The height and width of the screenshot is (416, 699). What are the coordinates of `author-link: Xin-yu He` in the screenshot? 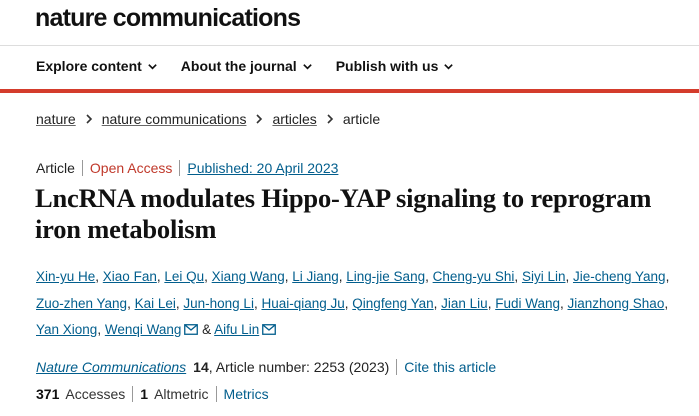 It's located at (65, 276).